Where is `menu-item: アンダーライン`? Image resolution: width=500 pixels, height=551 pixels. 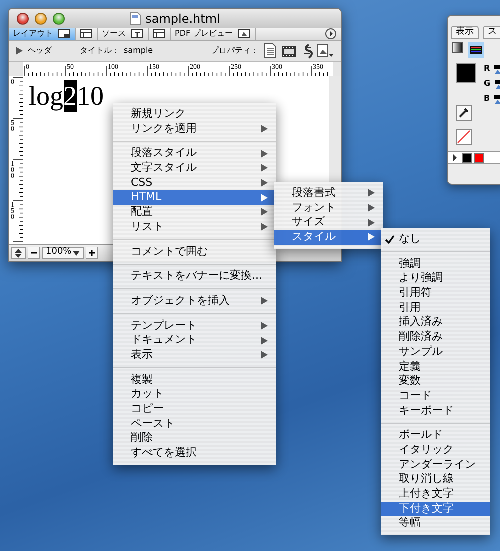 menu-item: アンダーライン is located at coordinates (435, 465).